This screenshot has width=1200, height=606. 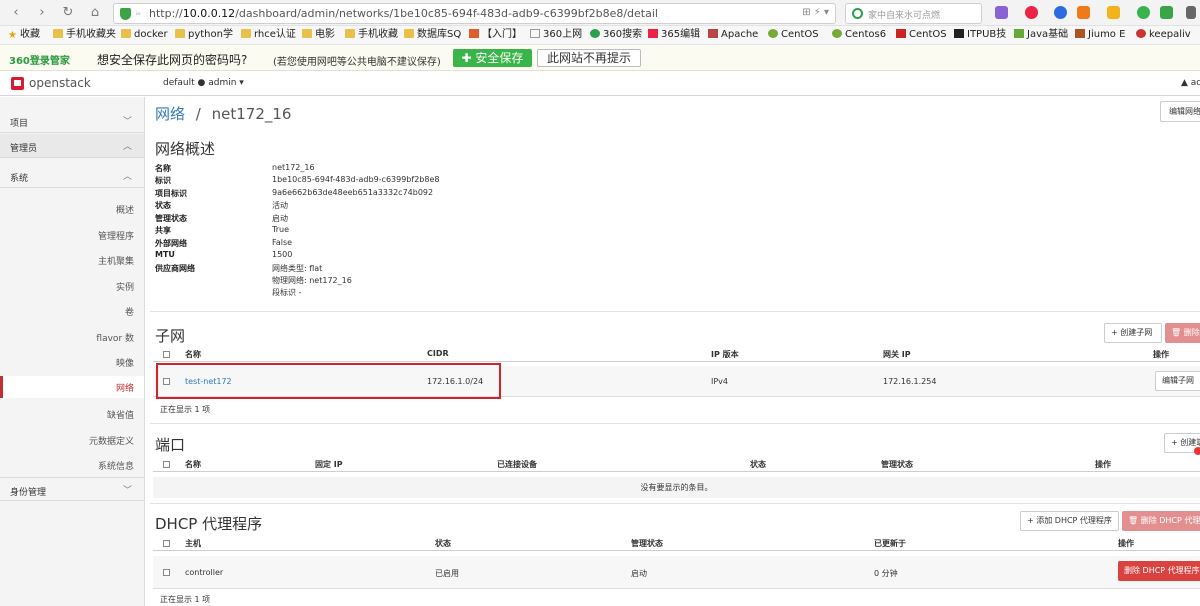 I want to click on bookmark-item: 360搜索, so click(x=616, y=35).